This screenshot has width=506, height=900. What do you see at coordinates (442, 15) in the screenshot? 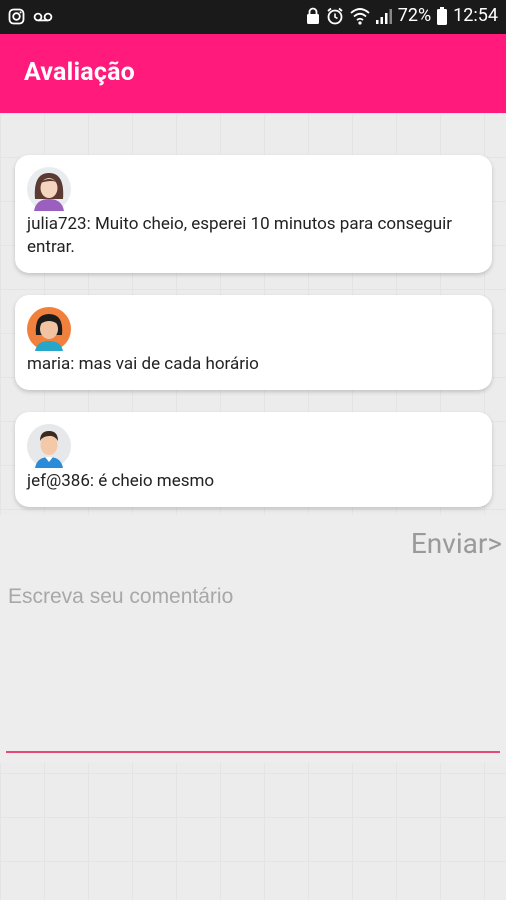
I see `battery-icon` at bounding box center [442, 15].